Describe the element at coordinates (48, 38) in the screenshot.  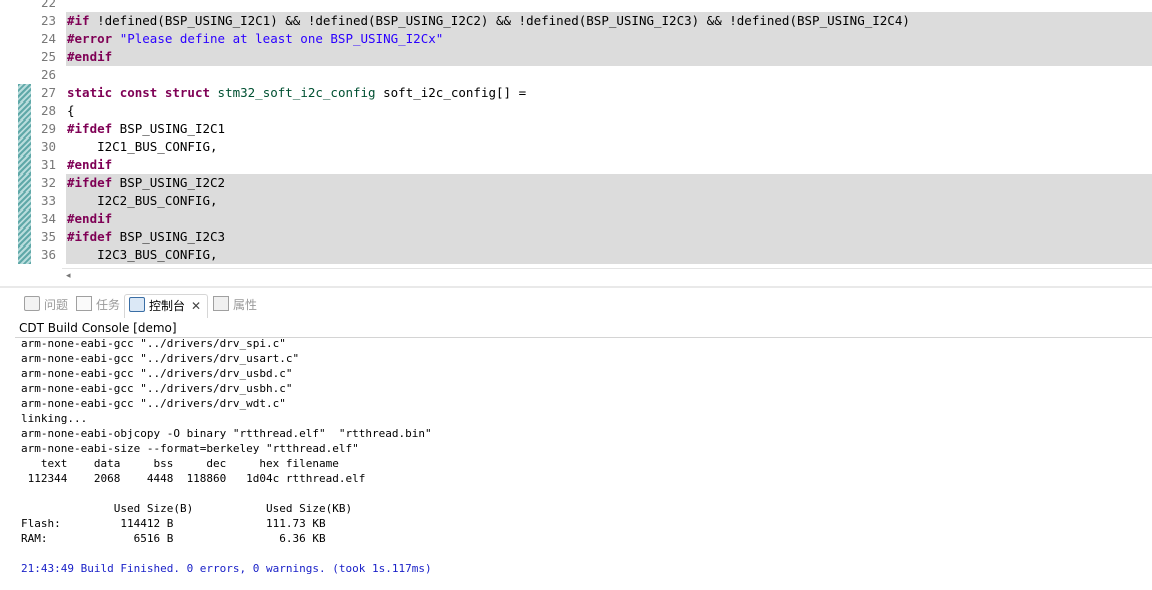
I see `line-number: 24` at that location.